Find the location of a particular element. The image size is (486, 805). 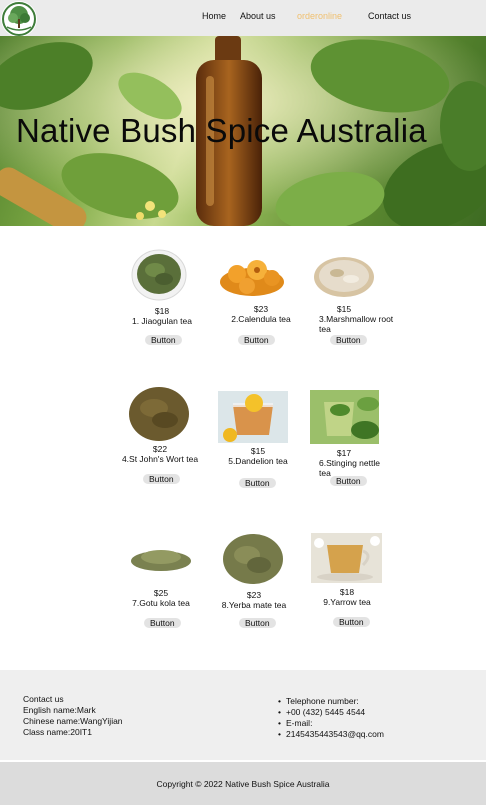

product-card: $15 5.Dandelion tea is located at coordinates (258, 456).